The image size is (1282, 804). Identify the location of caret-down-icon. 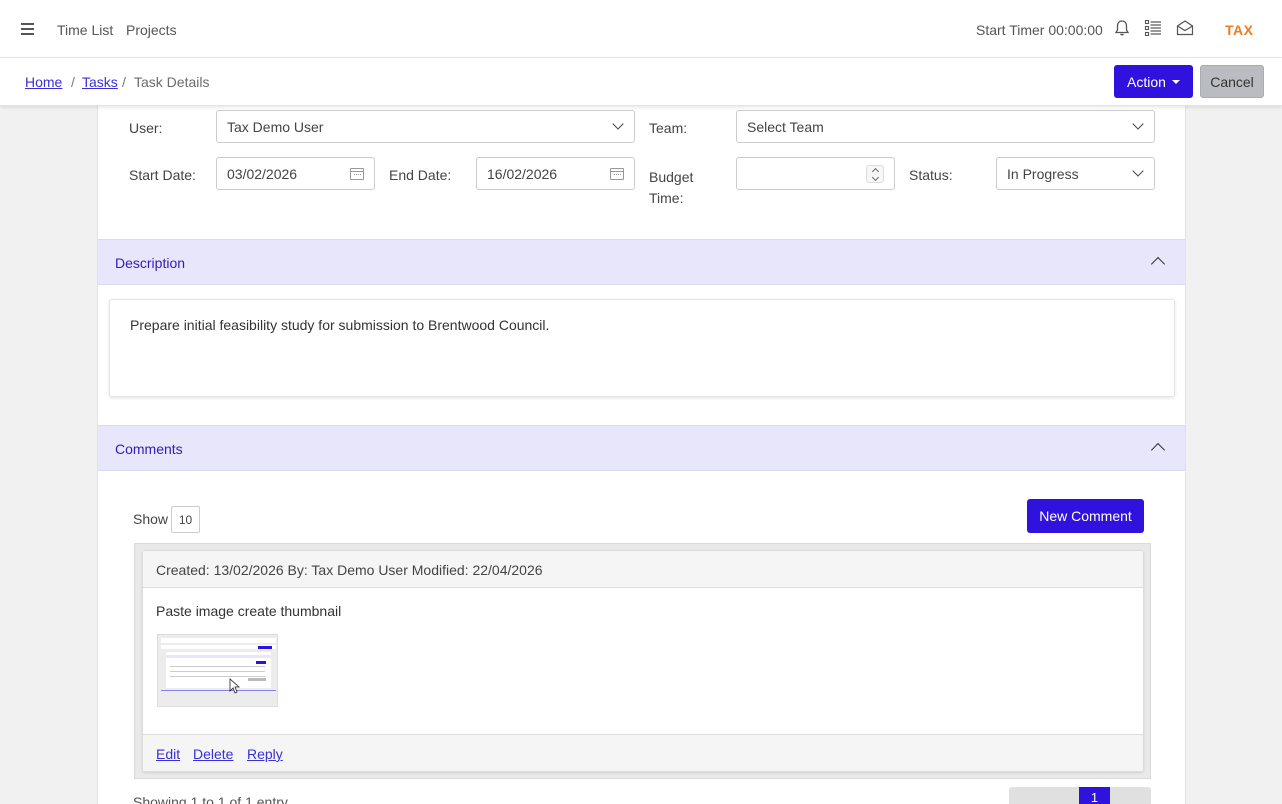
(1175, 81).